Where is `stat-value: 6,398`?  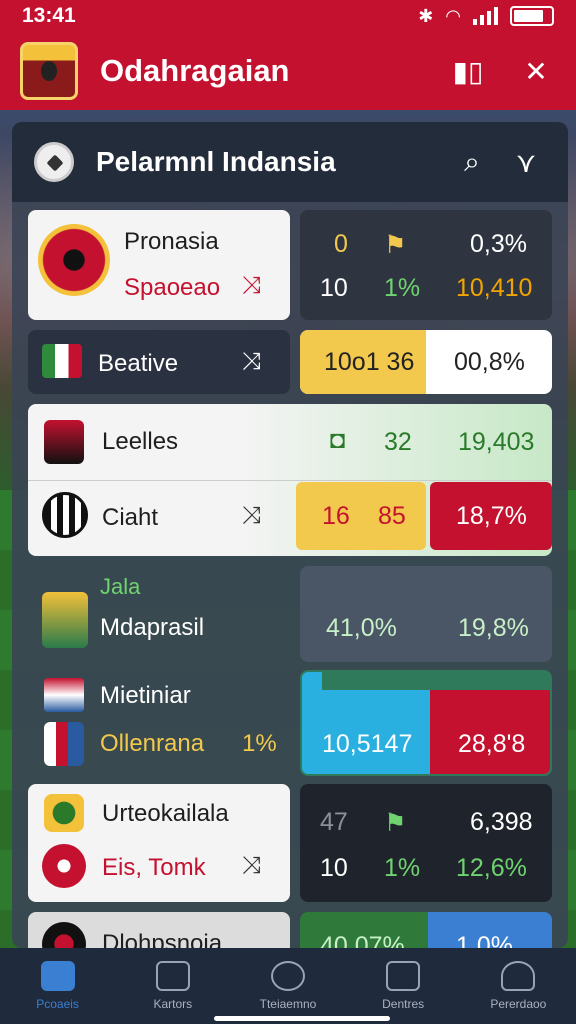 stat-value: 6,398 is located at coordinates (501, 822).